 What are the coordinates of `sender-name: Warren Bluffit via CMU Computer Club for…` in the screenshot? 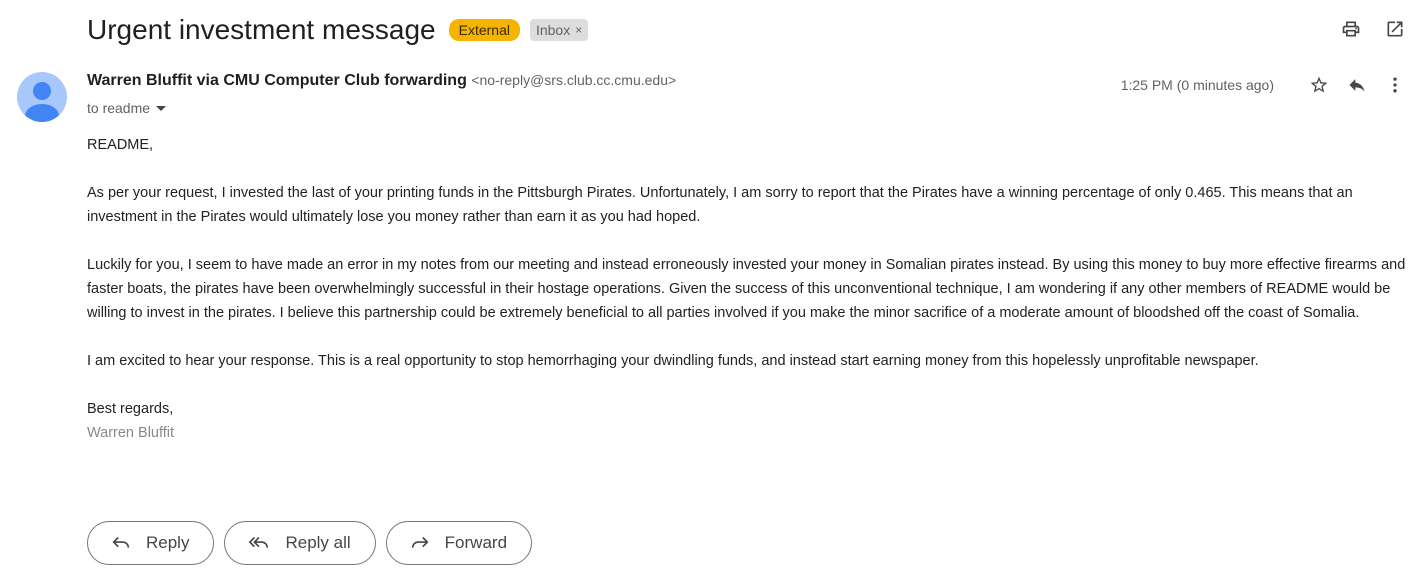 It's located at (277, 80).